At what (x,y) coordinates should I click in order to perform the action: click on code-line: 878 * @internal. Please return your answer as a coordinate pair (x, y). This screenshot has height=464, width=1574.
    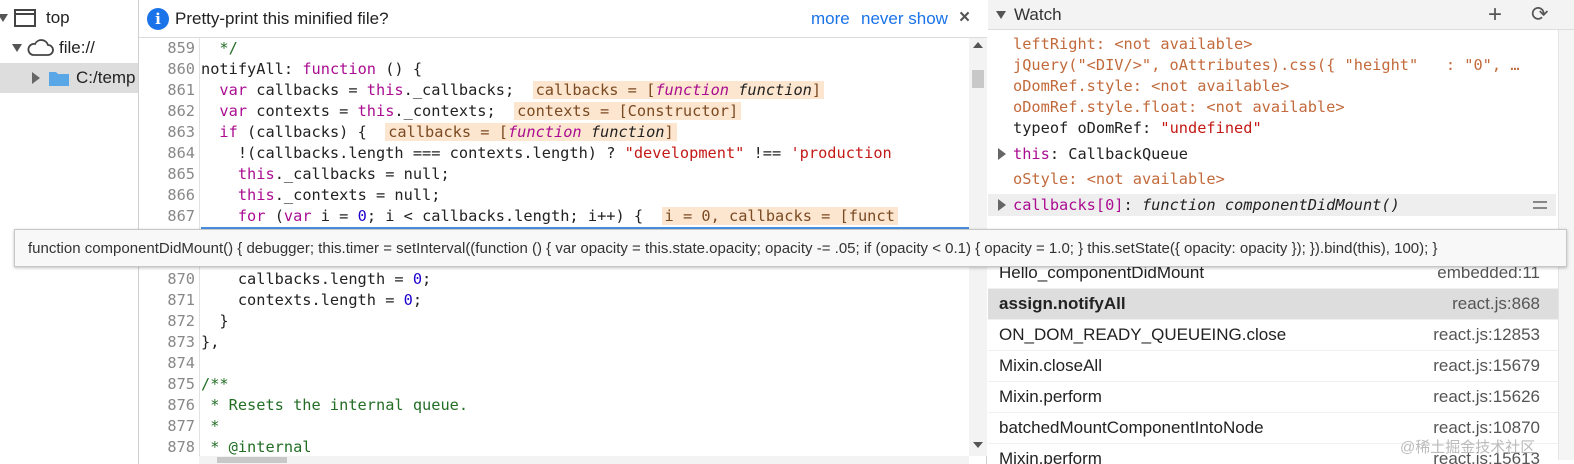
    Looking at the image, I should click on (554, 446).